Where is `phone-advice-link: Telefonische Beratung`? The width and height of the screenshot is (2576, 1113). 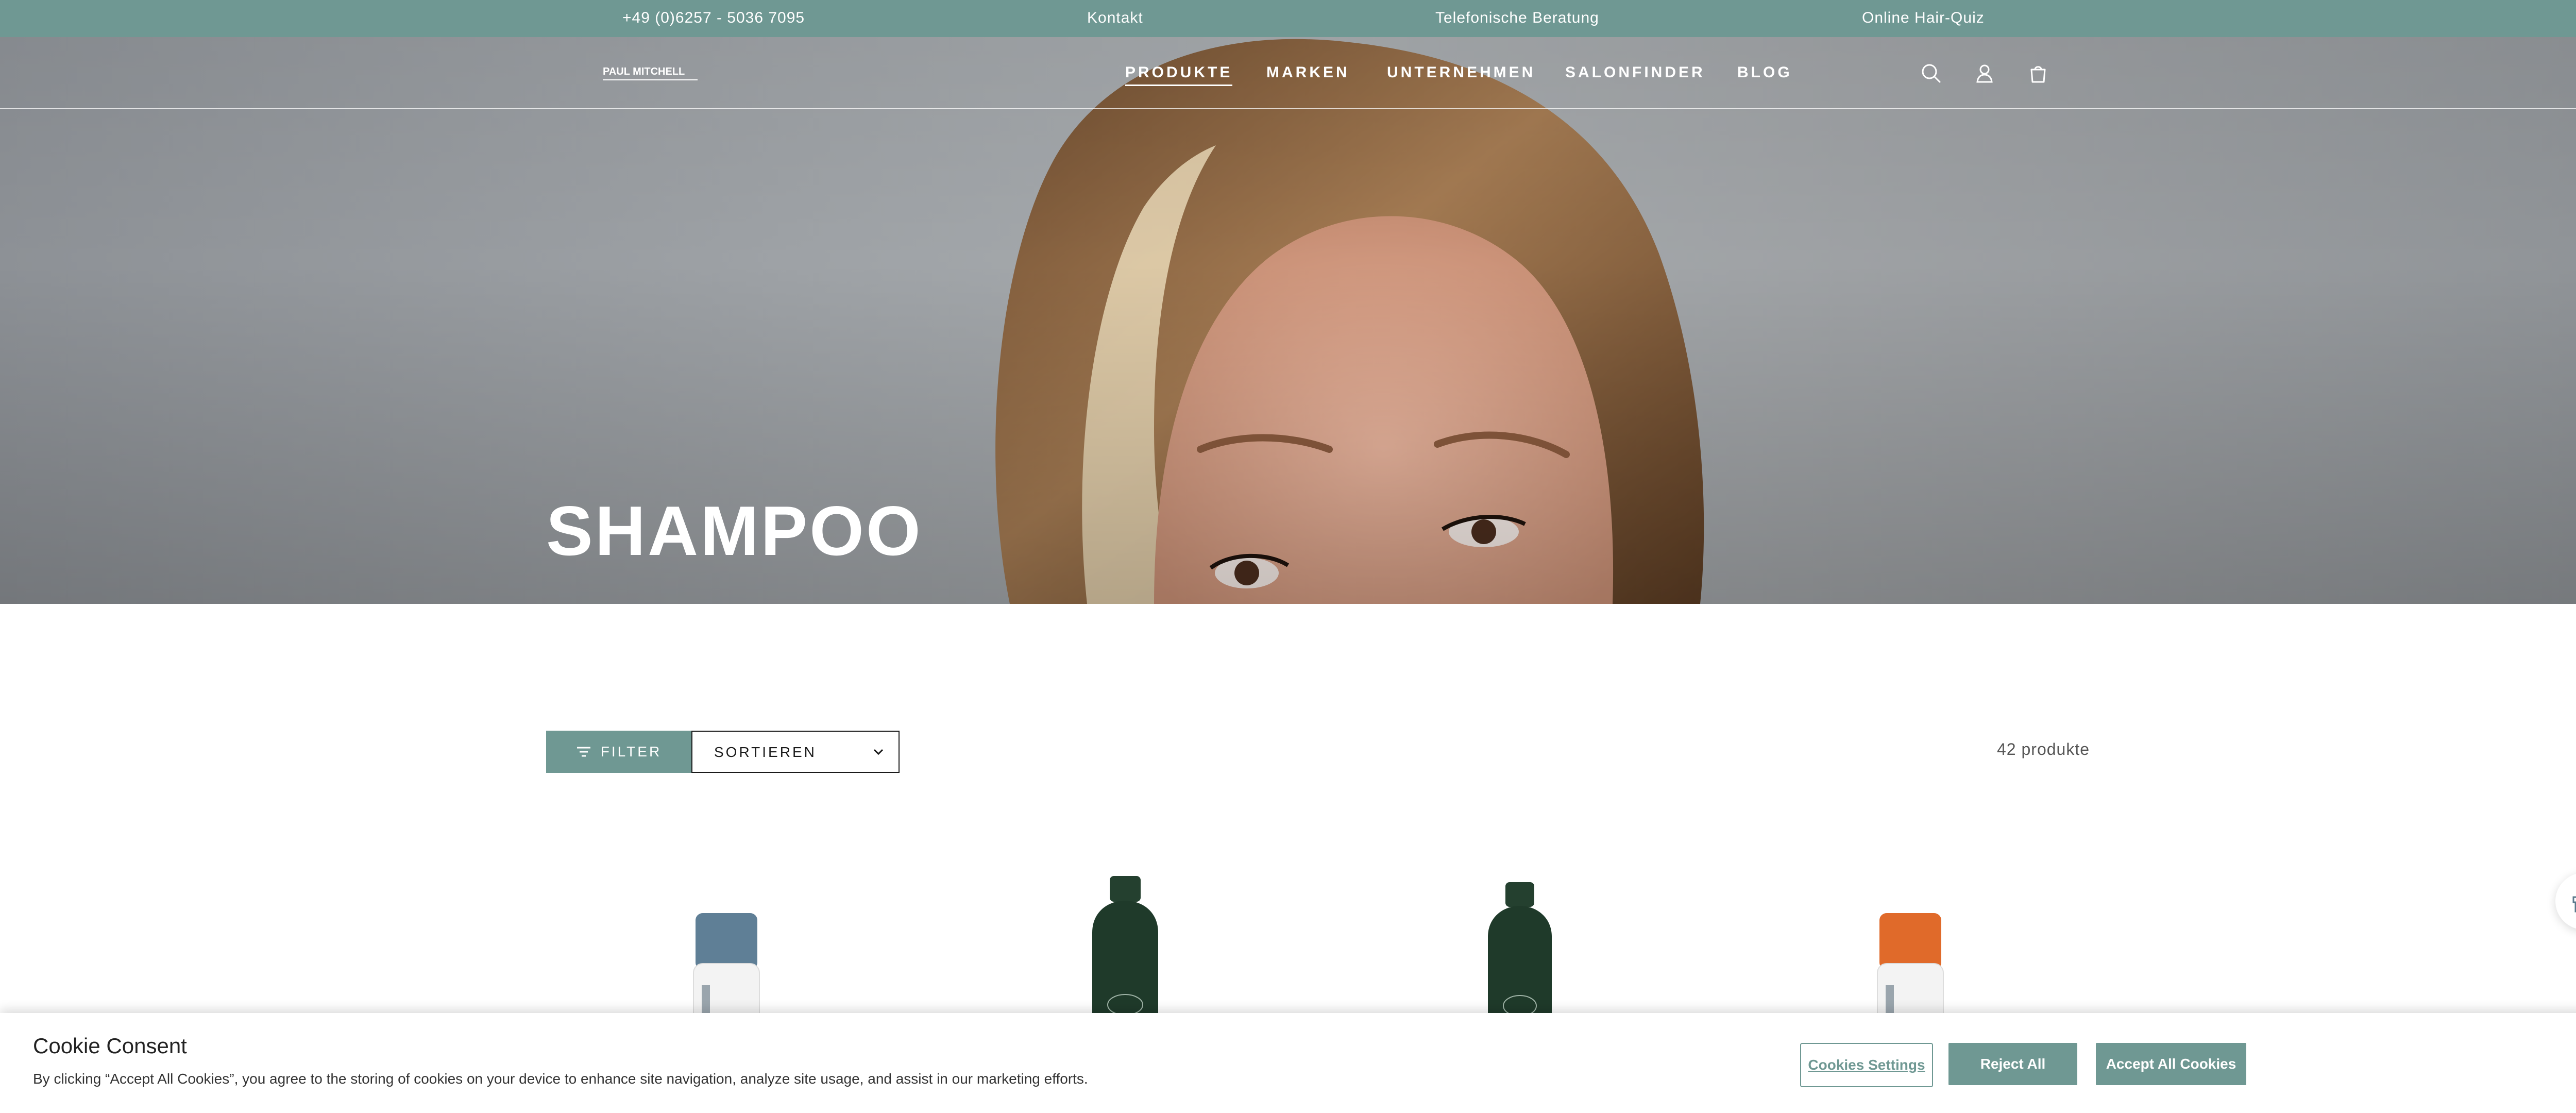
phone-advice-link: Telefonische Beratung is located at coordinates (1517, 18).